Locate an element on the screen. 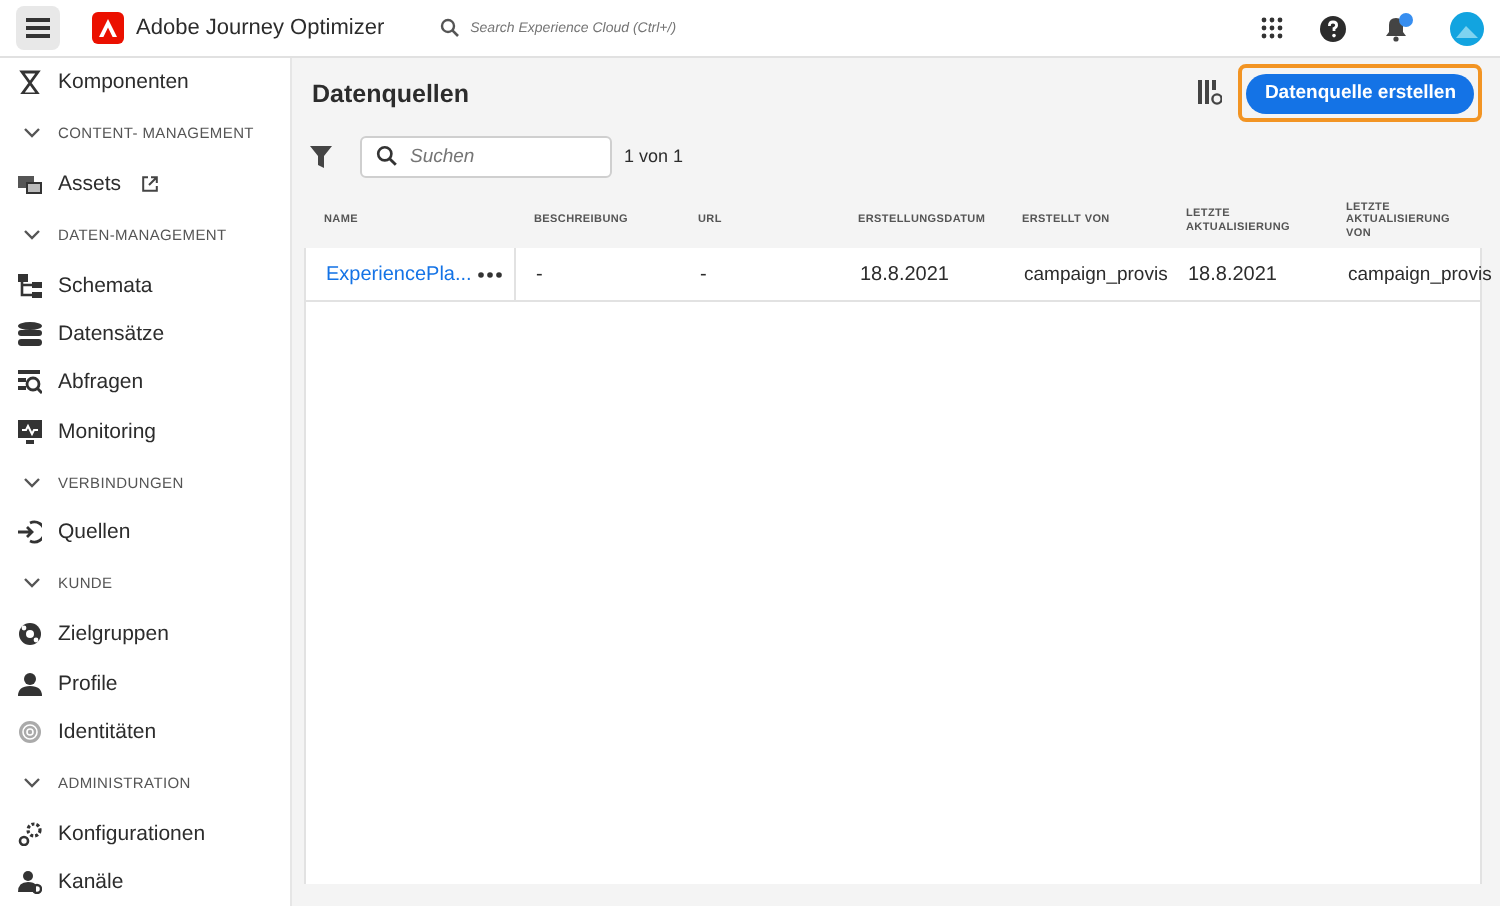  audience-icon is located at coordinates (30, 634).